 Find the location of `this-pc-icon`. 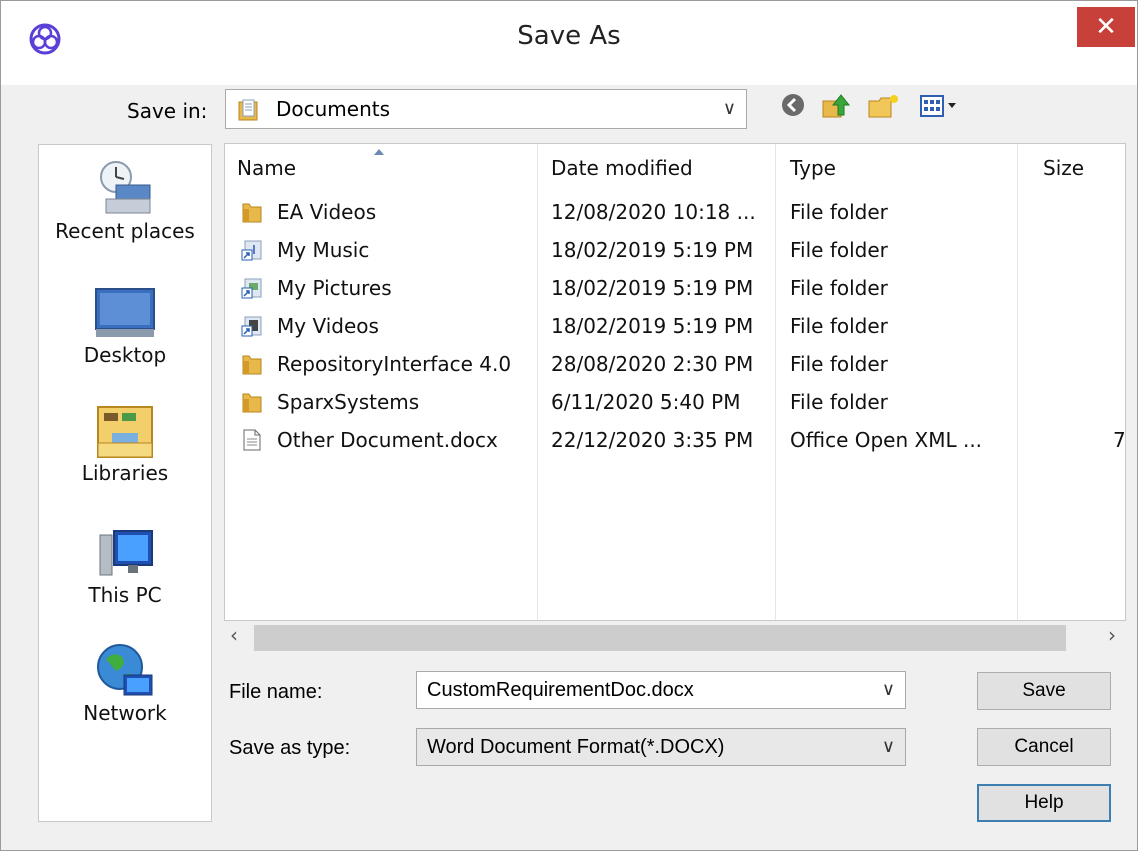

this-pc-icon is located at coordinates (126, 553).